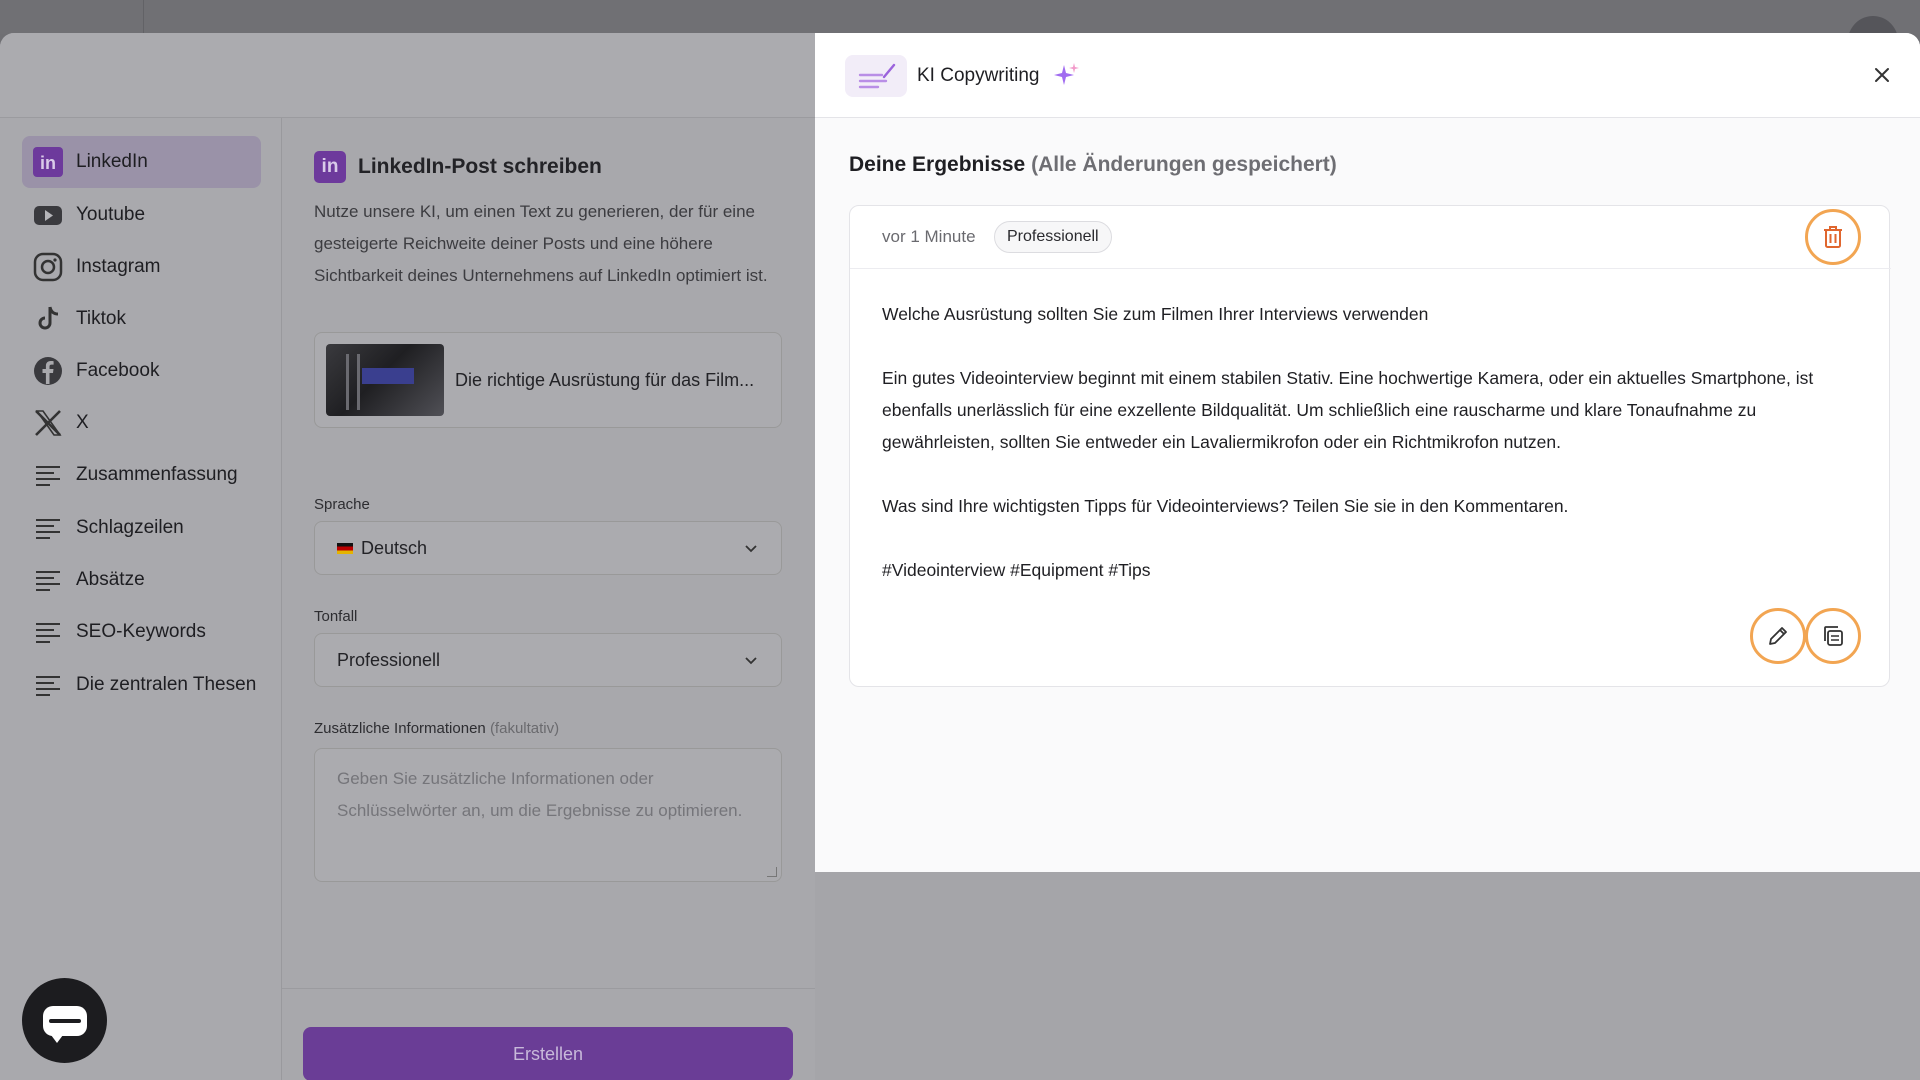 The height and width of the screenshot is (1080, 1920). What do you see at coordinates (48, 319) in the screenshot?
I see `tiktok-icon` at bounding box center [48, 319].